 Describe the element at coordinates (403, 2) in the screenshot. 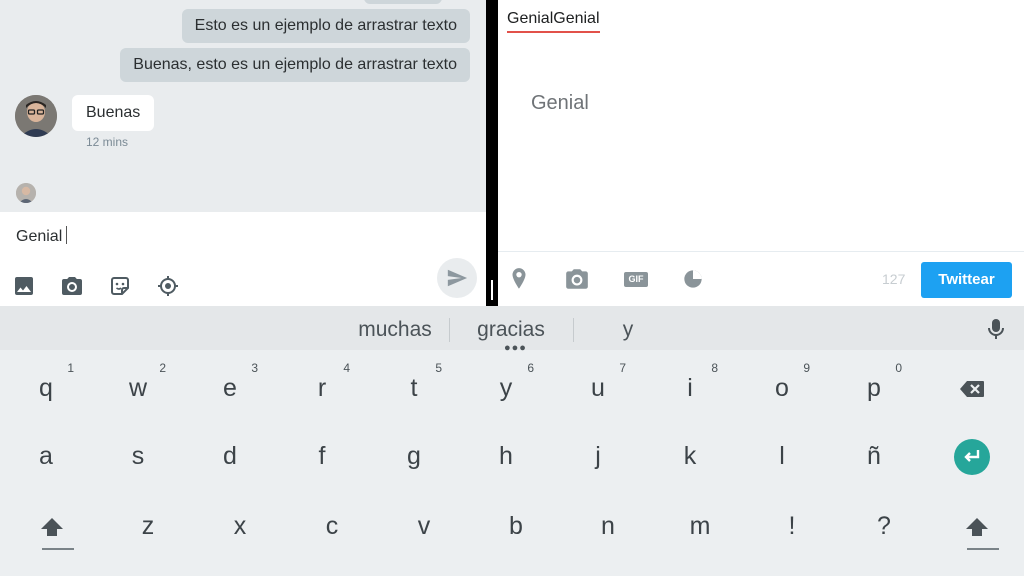

I see `message-bubble-partial` at that location.